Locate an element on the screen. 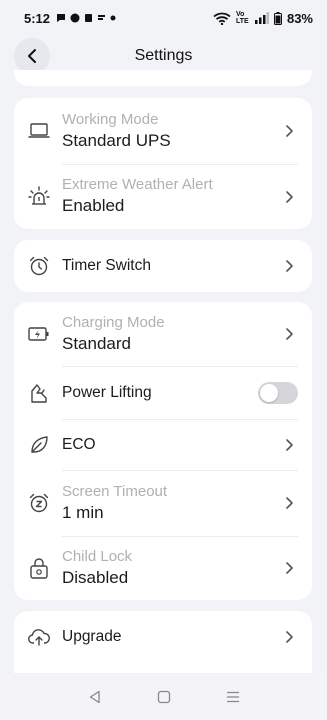 This screenshot has width=327, height=720. timer-card: Timer Switch is located at coordinates (163, 266).